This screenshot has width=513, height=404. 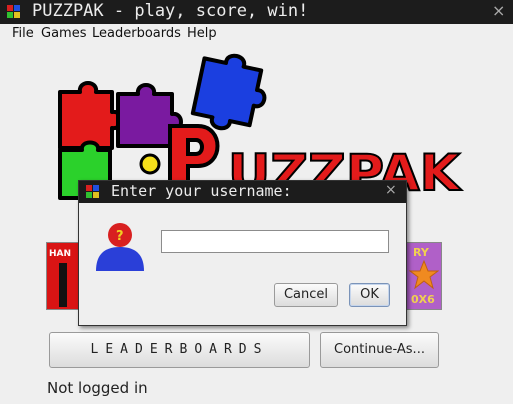 I want to click on game-tile-right-label-bottom: 0X6, so click(x=423, y=299).